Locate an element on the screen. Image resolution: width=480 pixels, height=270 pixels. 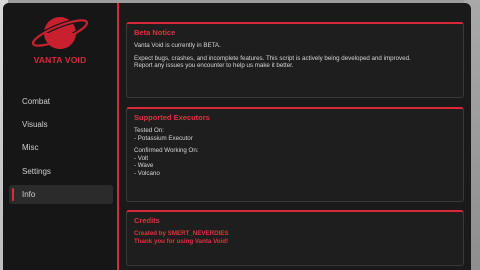
sidebar-item-label: Info is located at coordinates (29, 194).